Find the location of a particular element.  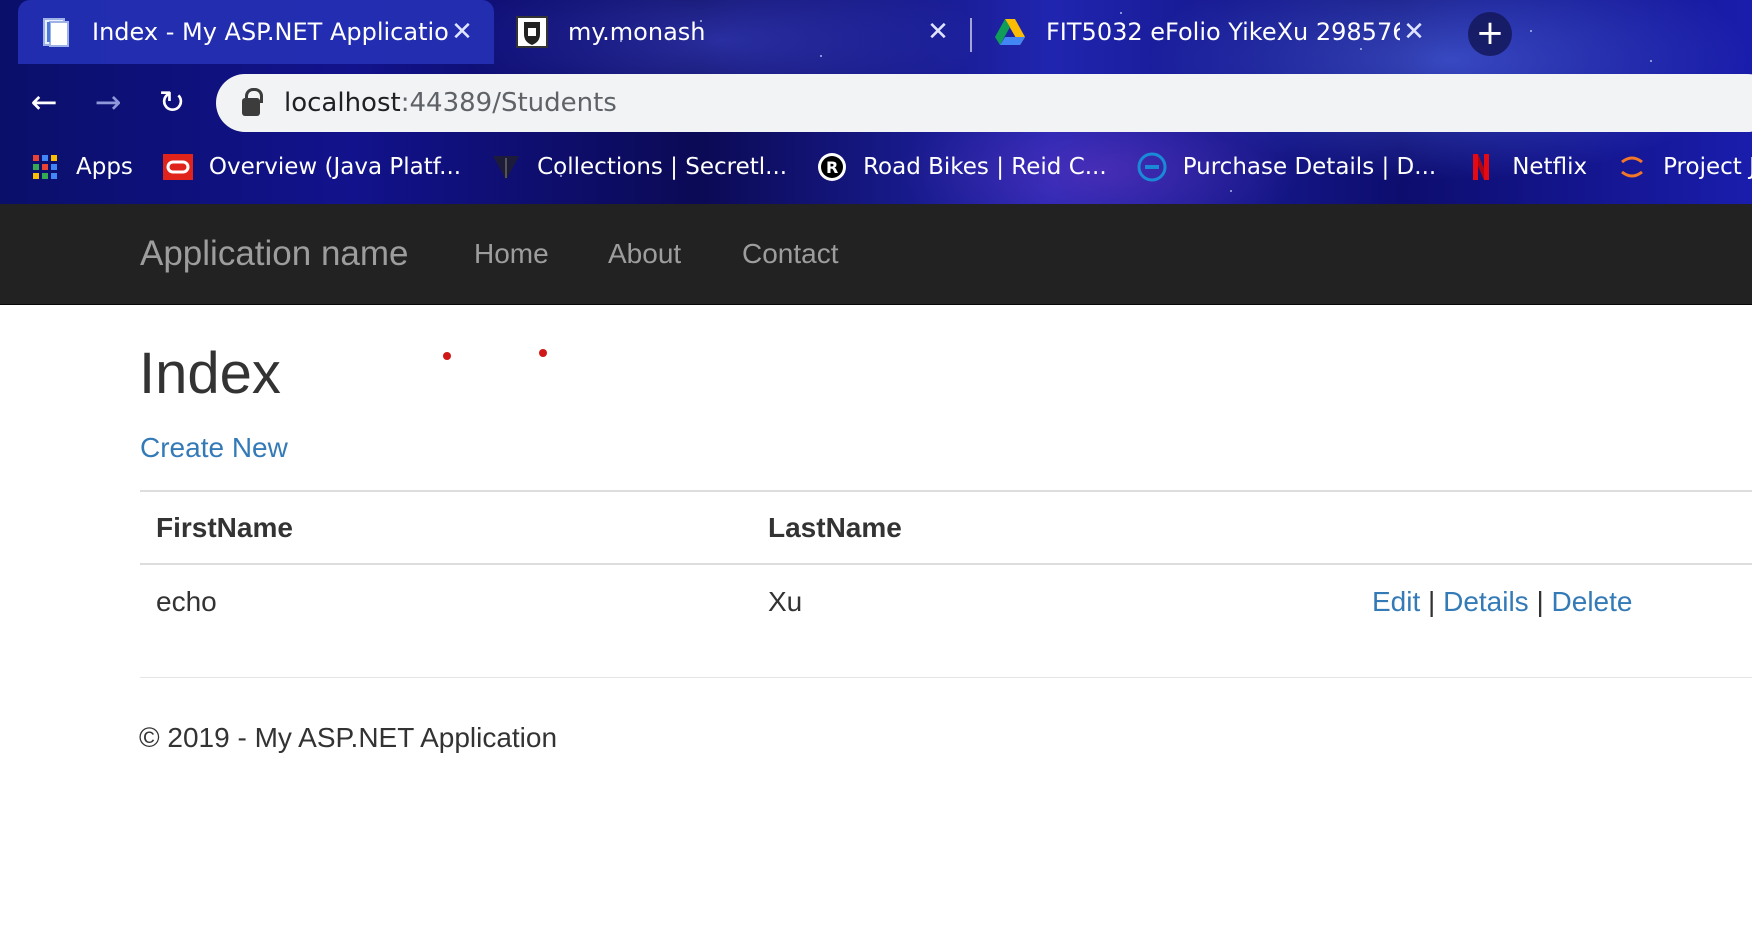

new-tab-button: + is located at coordinates (1490, 34).